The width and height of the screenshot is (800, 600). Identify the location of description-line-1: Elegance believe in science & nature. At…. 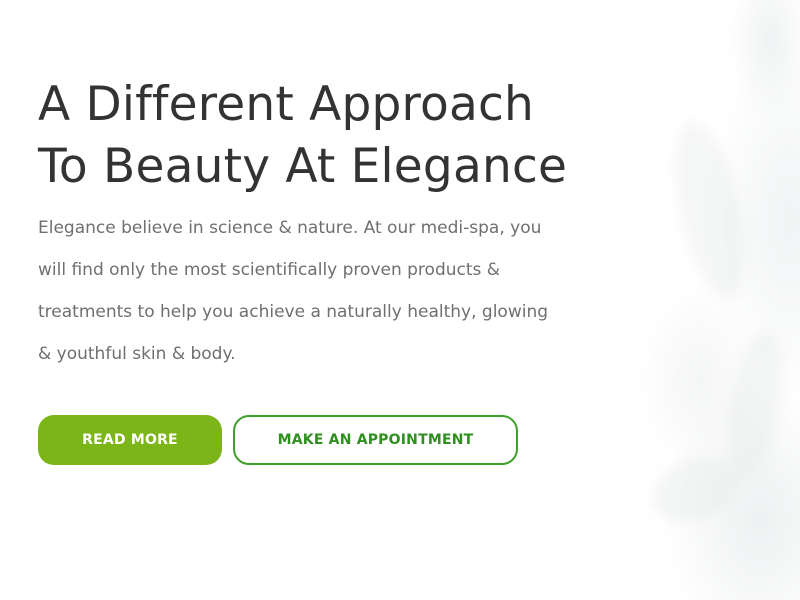
(290, 228).